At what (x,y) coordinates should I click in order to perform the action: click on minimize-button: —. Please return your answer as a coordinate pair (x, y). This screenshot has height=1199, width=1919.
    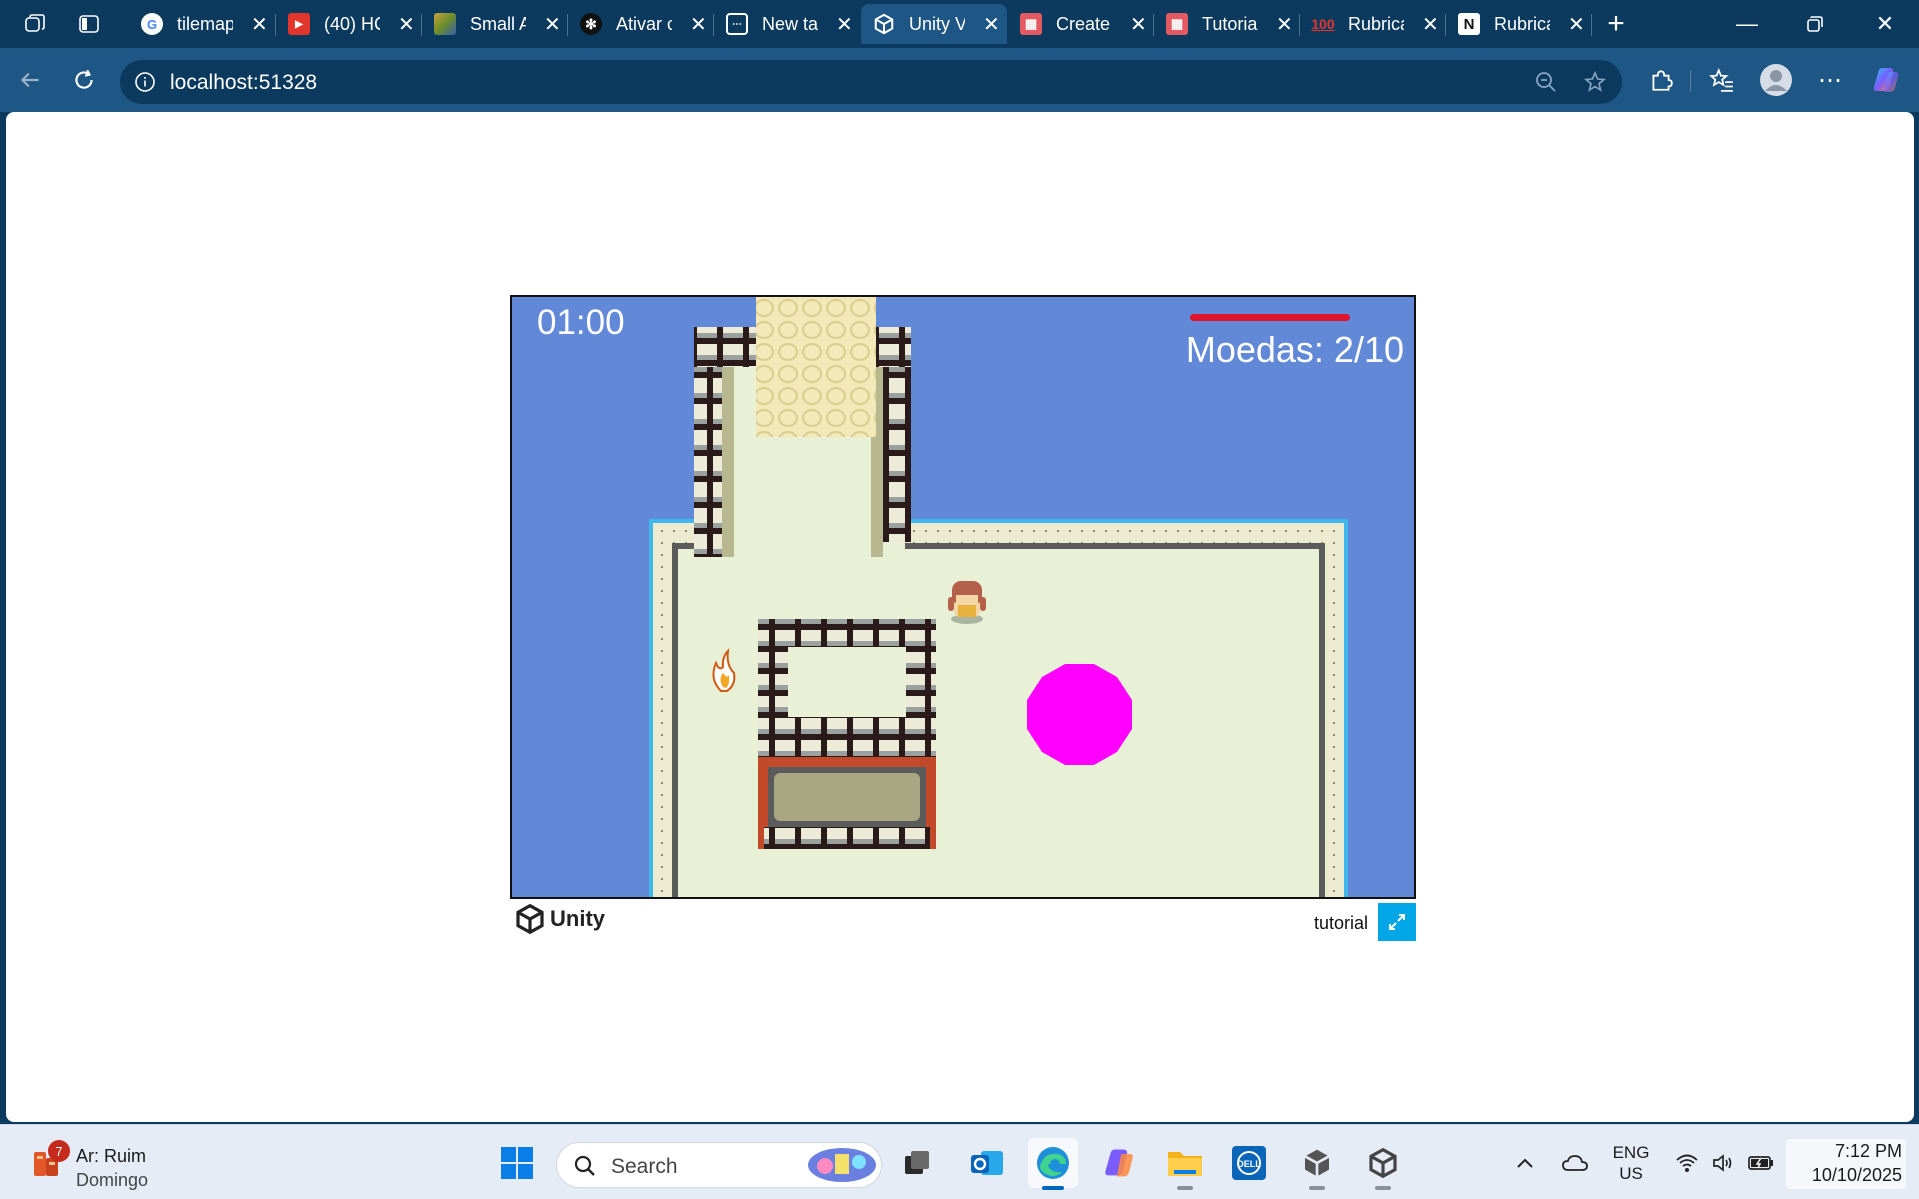
    Looking at the image, I should click on (1747, 24).